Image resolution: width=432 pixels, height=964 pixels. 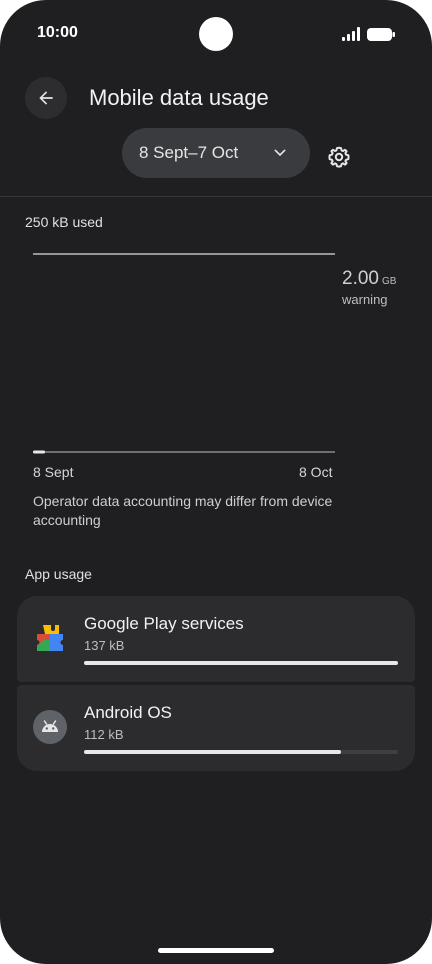 I want to click on axis-end-label: 8 Oct, so click(x=316, y=472).